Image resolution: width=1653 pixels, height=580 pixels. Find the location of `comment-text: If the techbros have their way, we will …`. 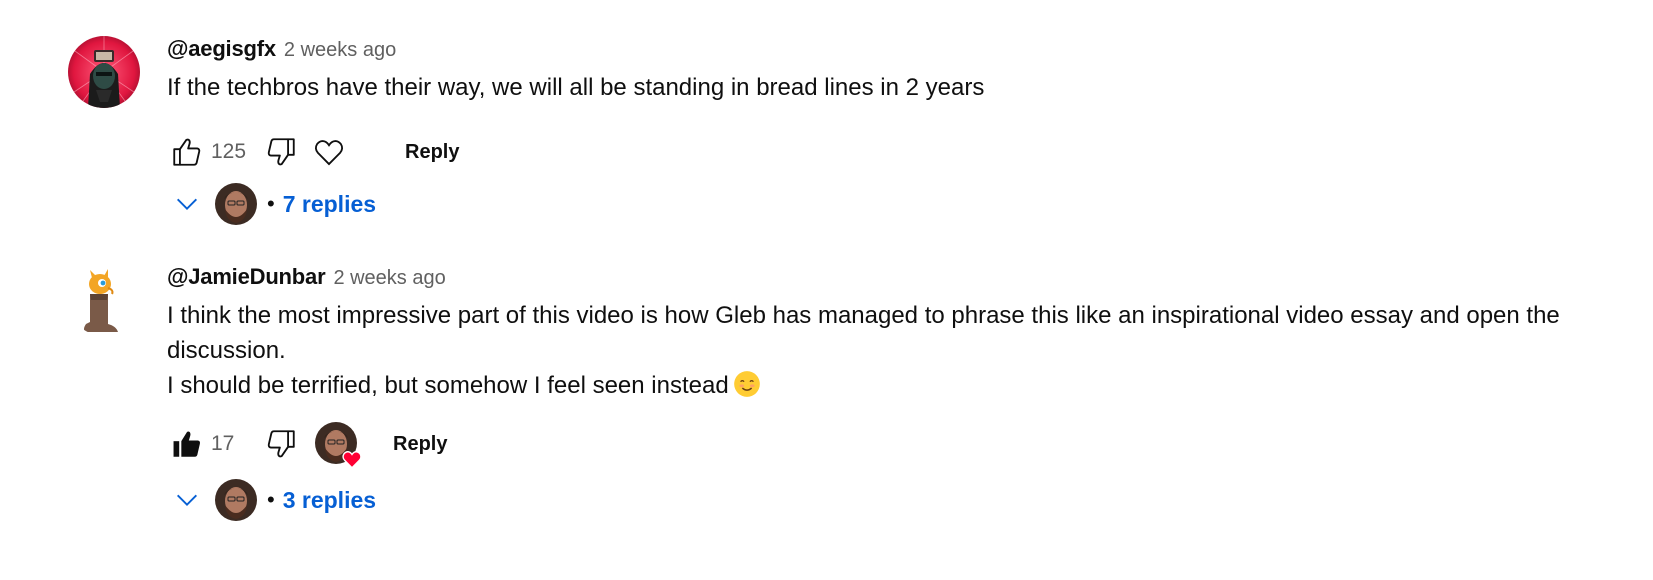

comment-text: If the techbros have their way, we will … is located at coordinates (890, 87).